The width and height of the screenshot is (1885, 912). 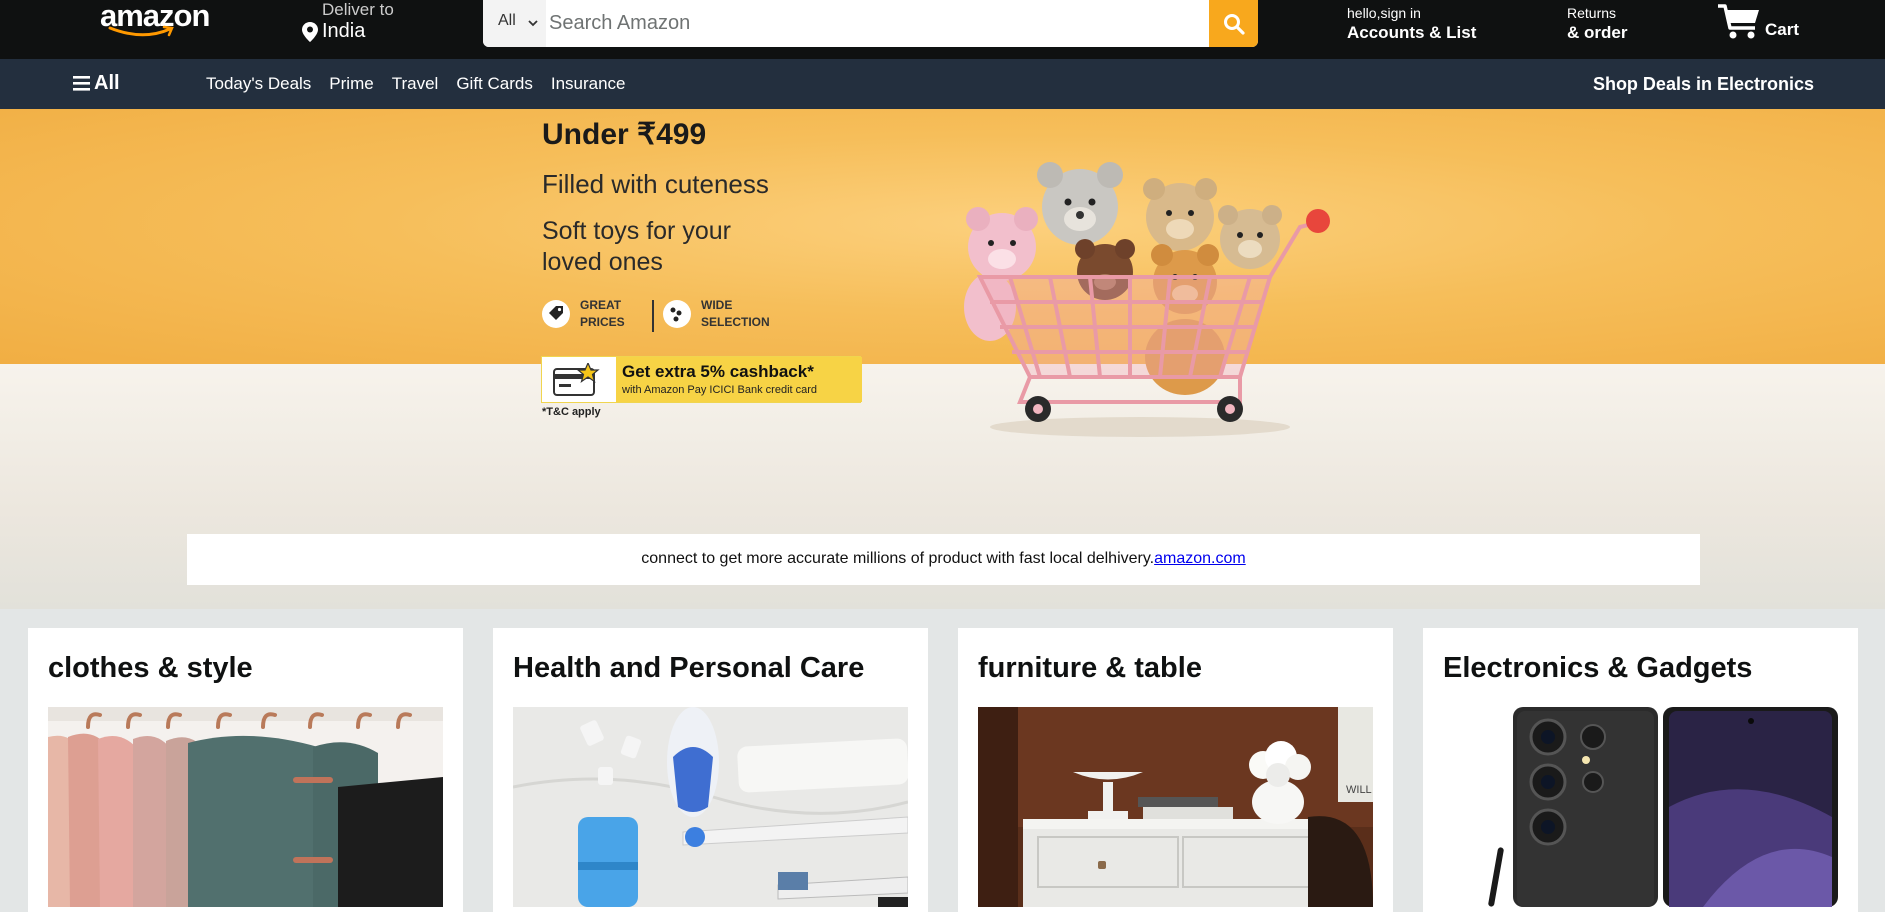 I want to click on category-card-furniture: furniture & table WILL, so click(x=1175, y=770).